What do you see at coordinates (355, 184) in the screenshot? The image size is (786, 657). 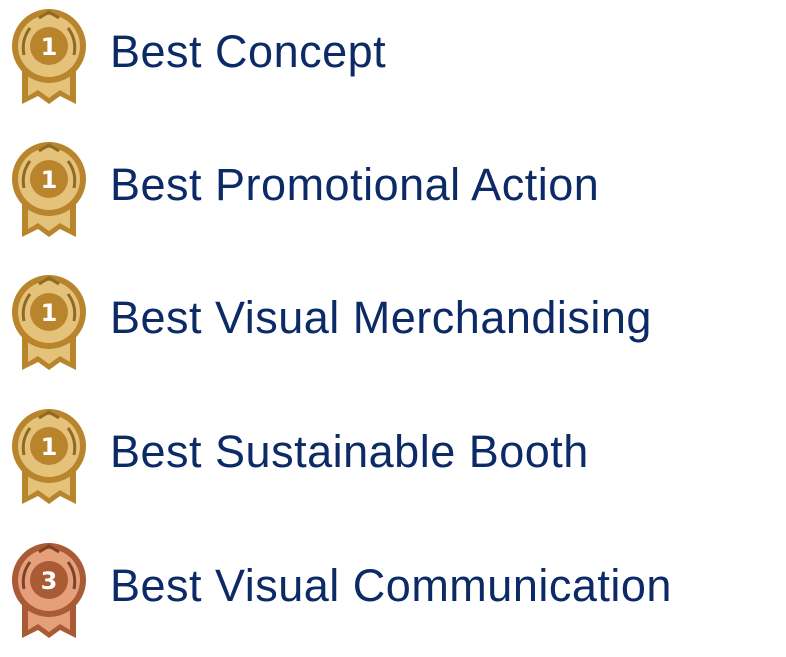 I see `award-label: Best Promotional Action` at bounding box center [355, 184].